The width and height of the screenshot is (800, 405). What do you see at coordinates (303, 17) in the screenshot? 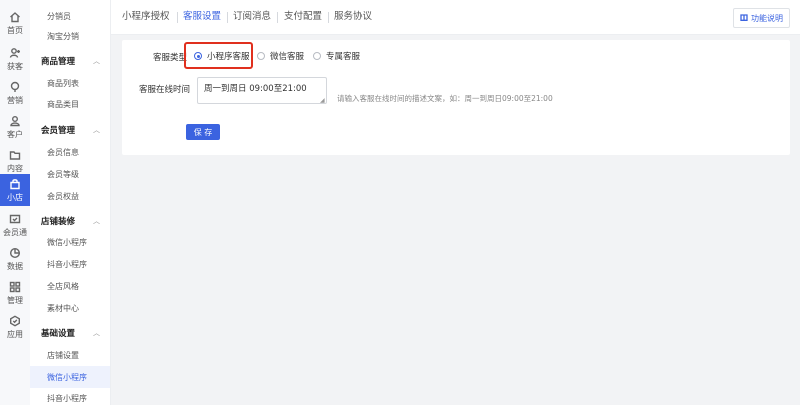
I see `tab-payment: 支付配置` at bounding box center [303, 17].